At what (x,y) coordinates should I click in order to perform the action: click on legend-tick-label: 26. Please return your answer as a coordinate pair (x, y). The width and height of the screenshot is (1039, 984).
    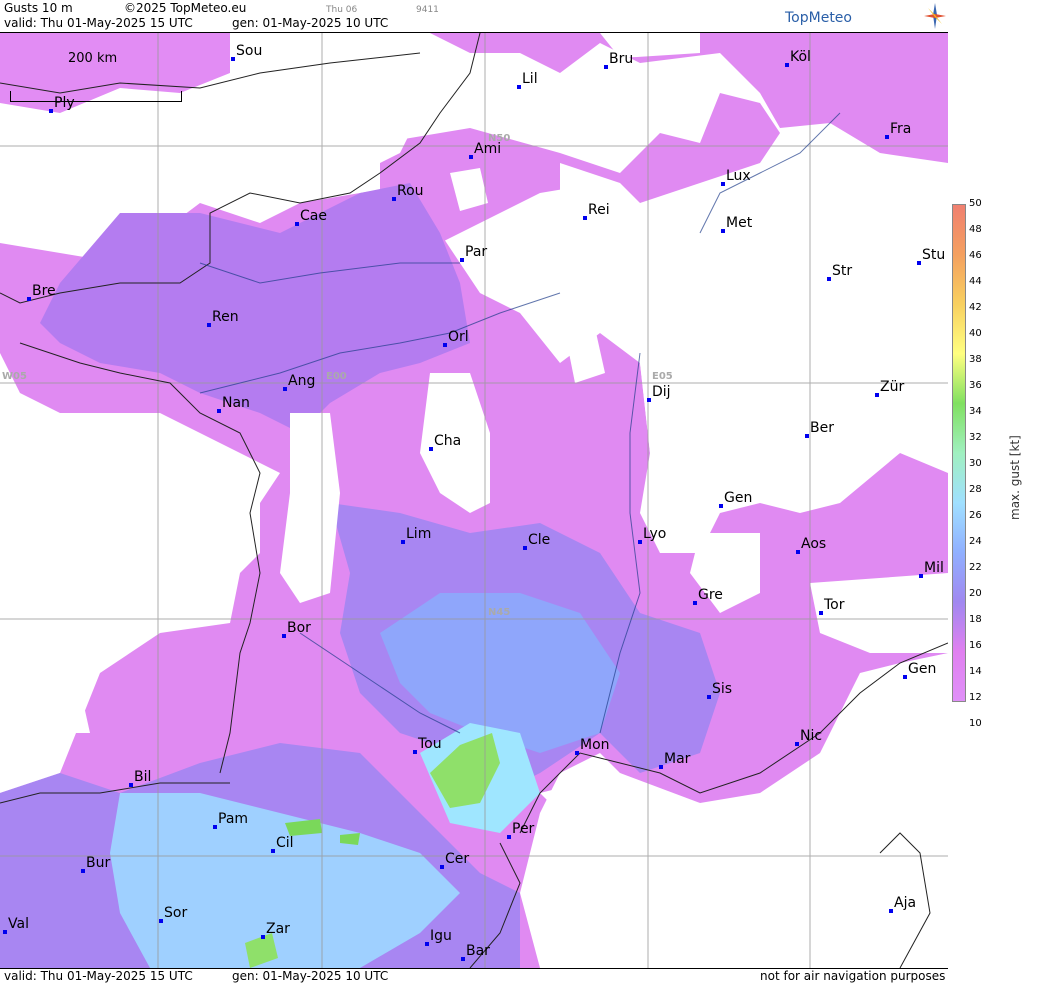
    Looking at the image, I should click on (975, 515).